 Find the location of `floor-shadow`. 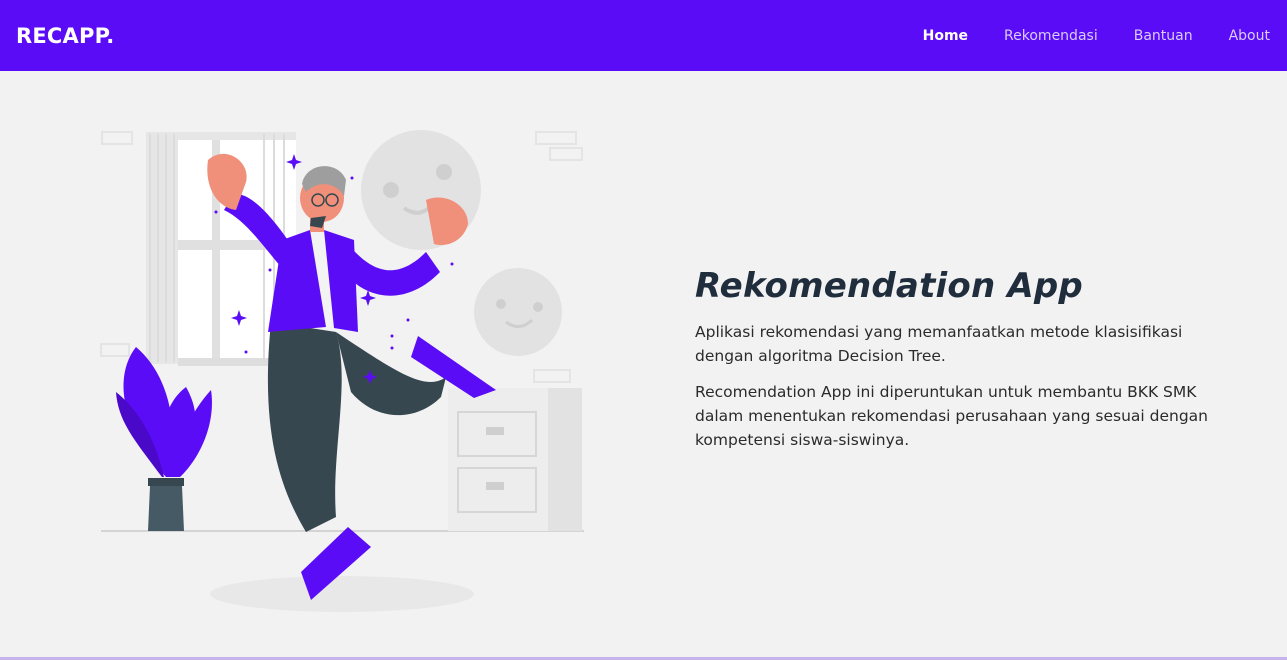

floor-shadow is located at coordinates (342, 594).